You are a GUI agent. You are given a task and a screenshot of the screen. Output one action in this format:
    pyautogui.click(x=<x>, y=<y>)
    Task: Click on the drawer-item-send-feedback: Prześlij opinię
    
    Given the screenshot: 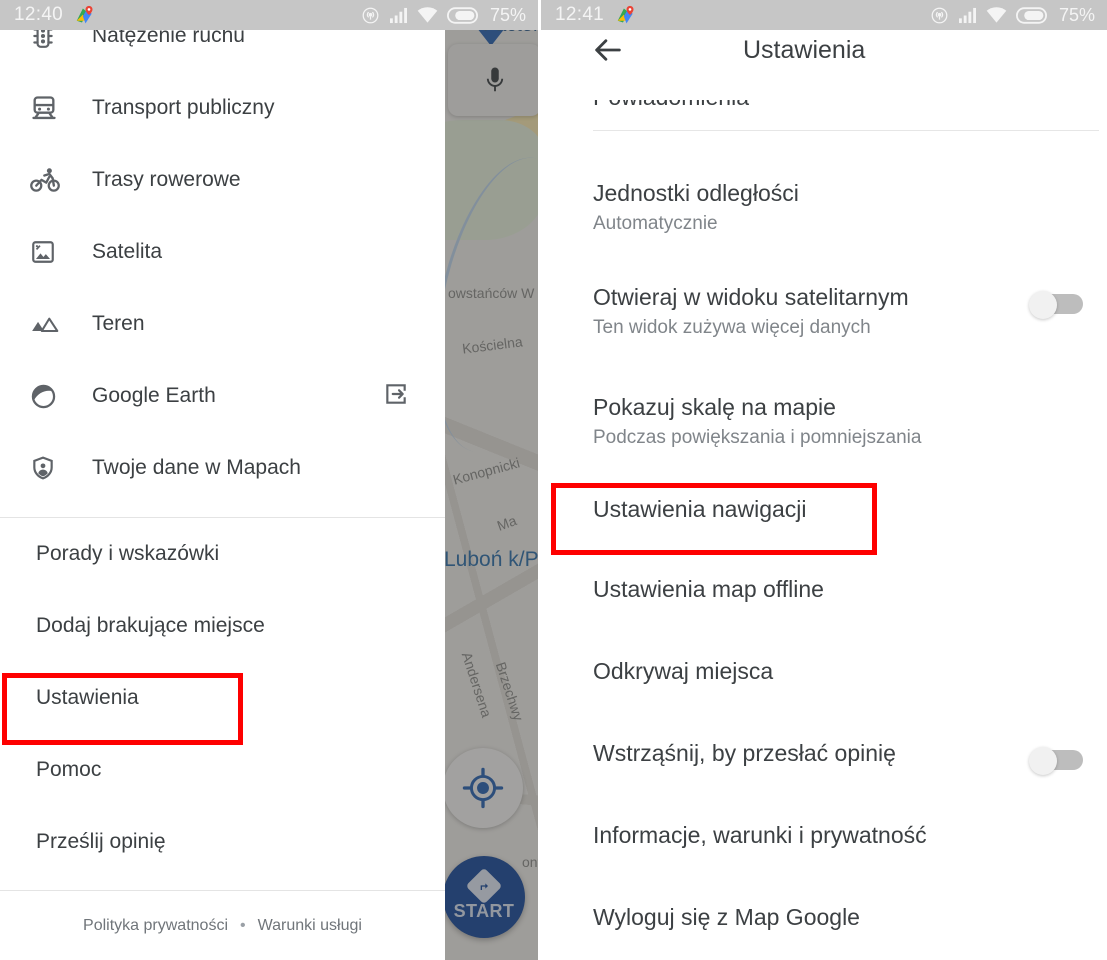 What is the action you would take?
    pyautogui.click(x=222, y=842)
    